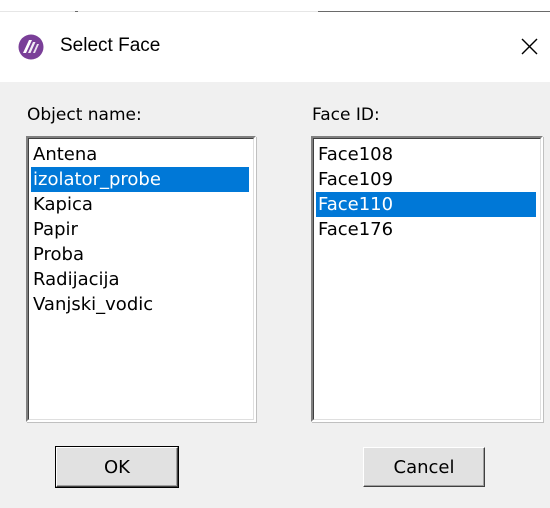 The width and height of the screenshot is (550, 508). What do you see at coordinates (140, 229) in the screenshot?
I see `list-item: Papir` at bounding box center [140, 229].